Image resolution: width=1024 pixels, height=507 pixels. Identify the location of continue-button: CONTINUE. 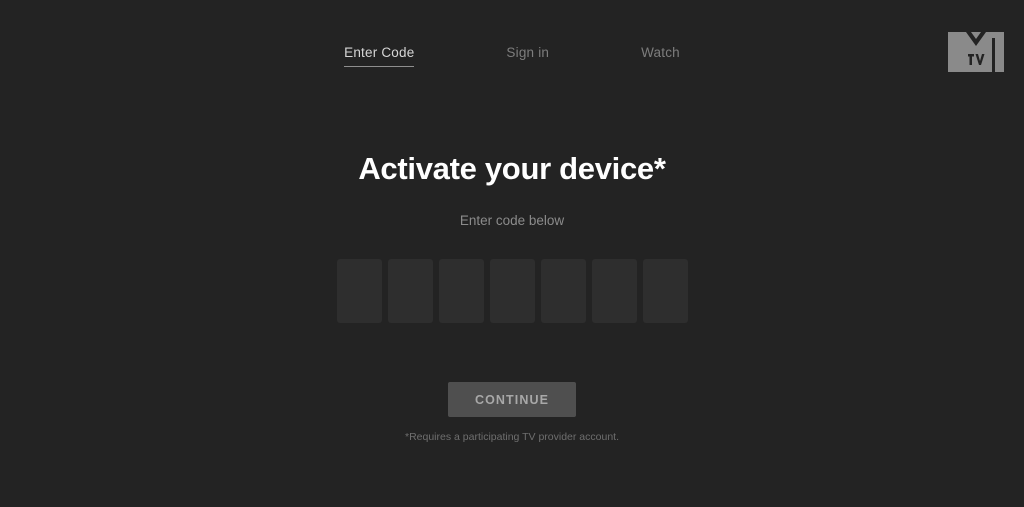
(512, 399).